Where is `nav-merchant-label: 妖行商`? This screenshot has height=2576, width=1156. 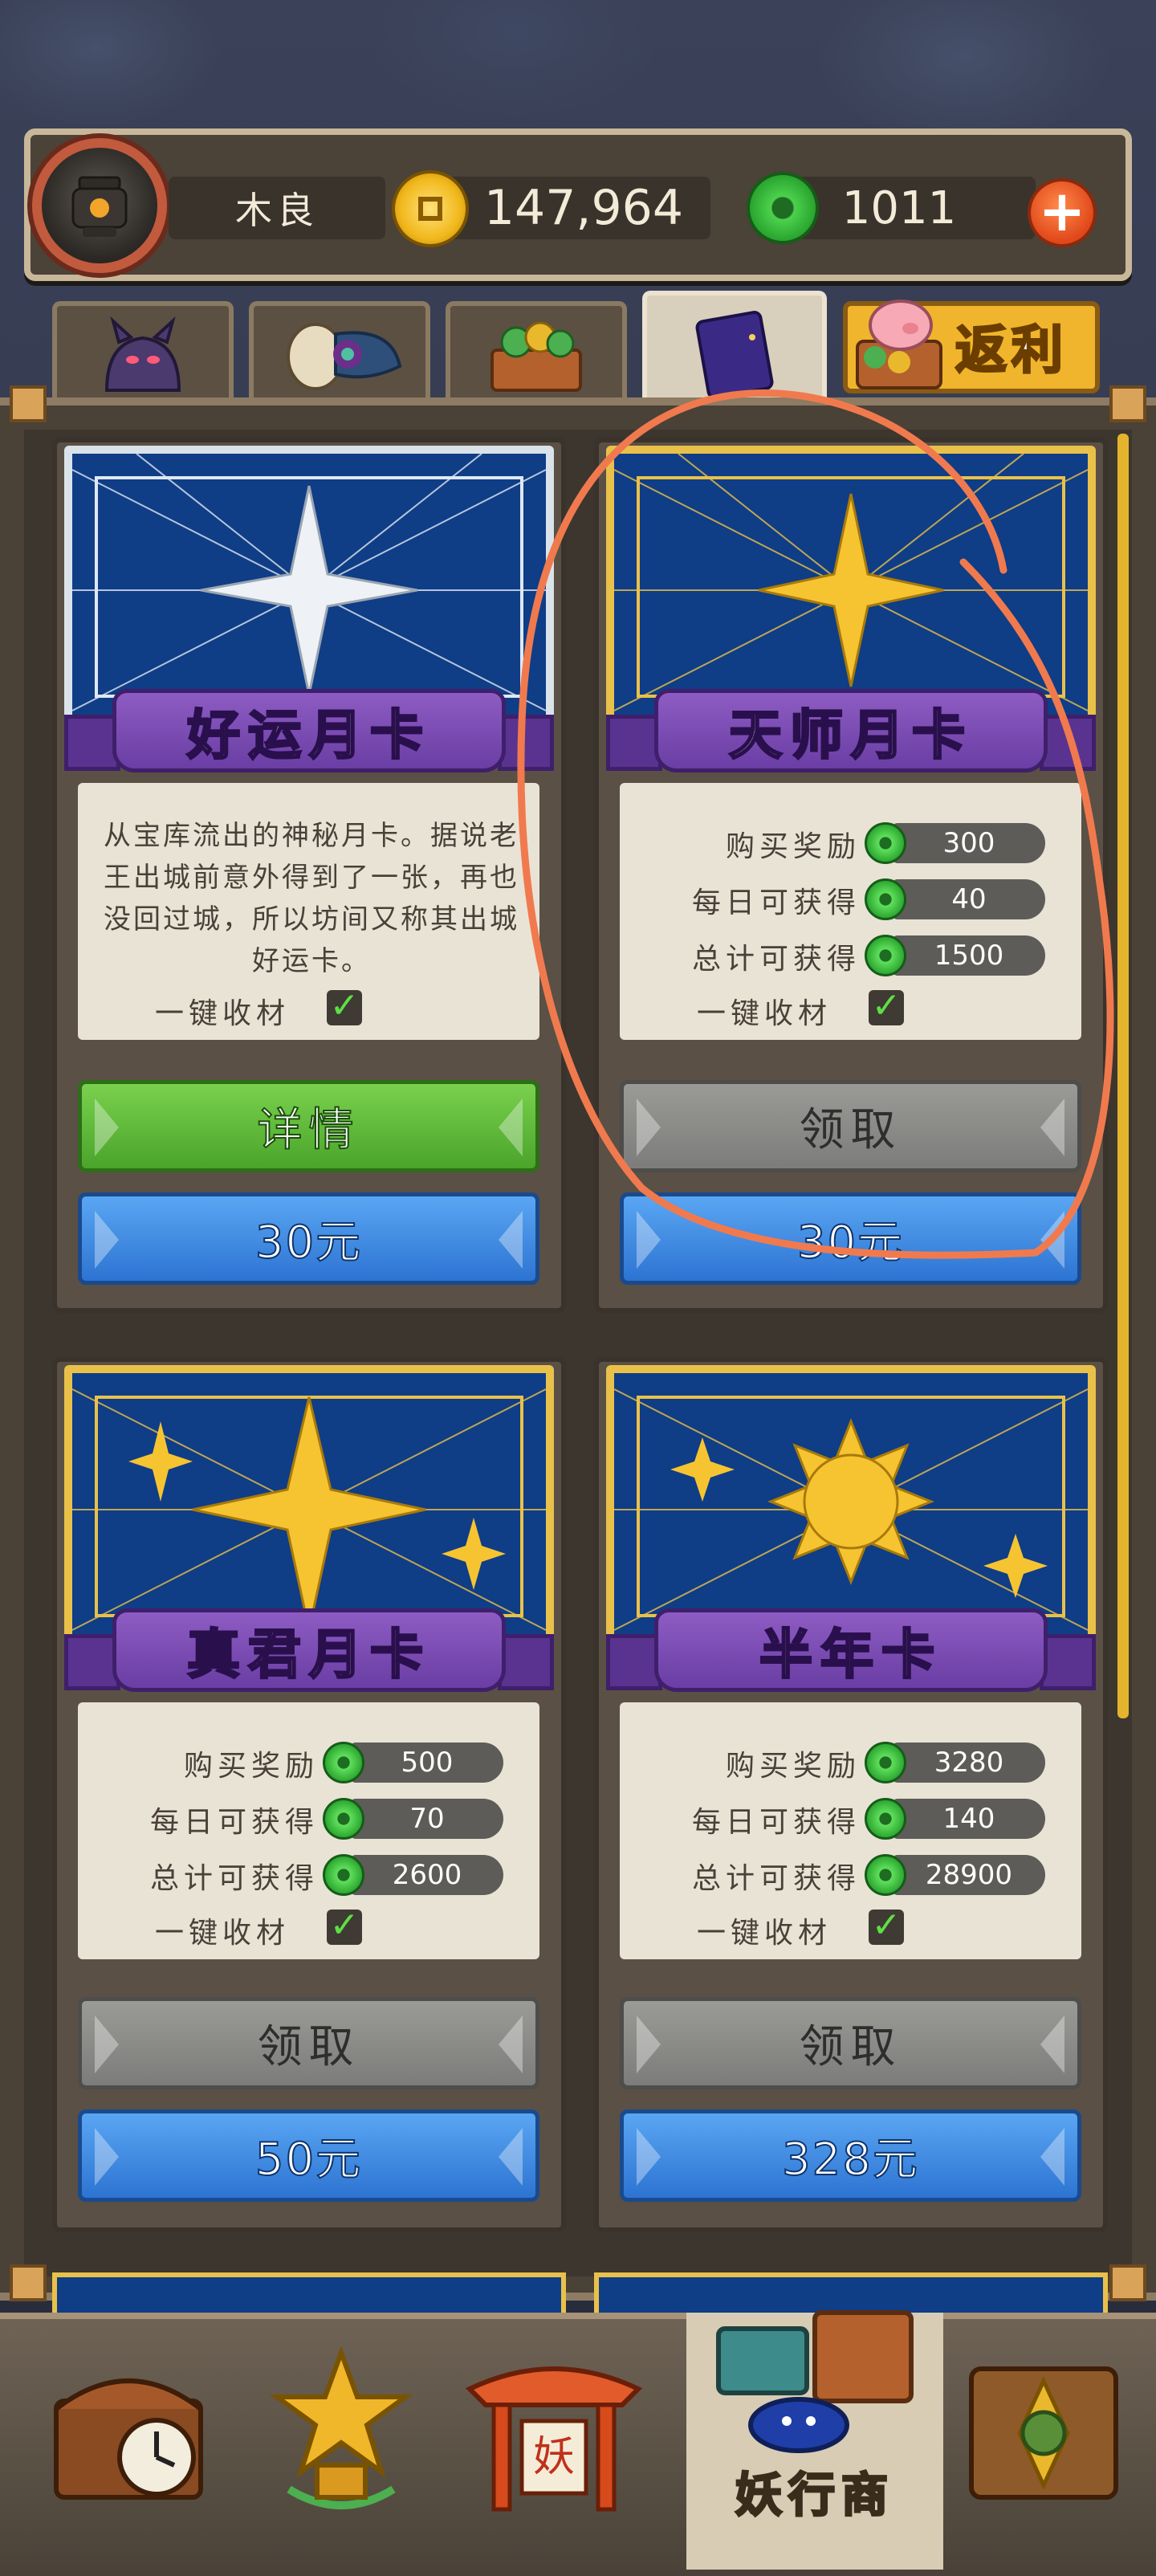
nav-merchant-label: 妖行商 is located at coordinates (814, 2495).